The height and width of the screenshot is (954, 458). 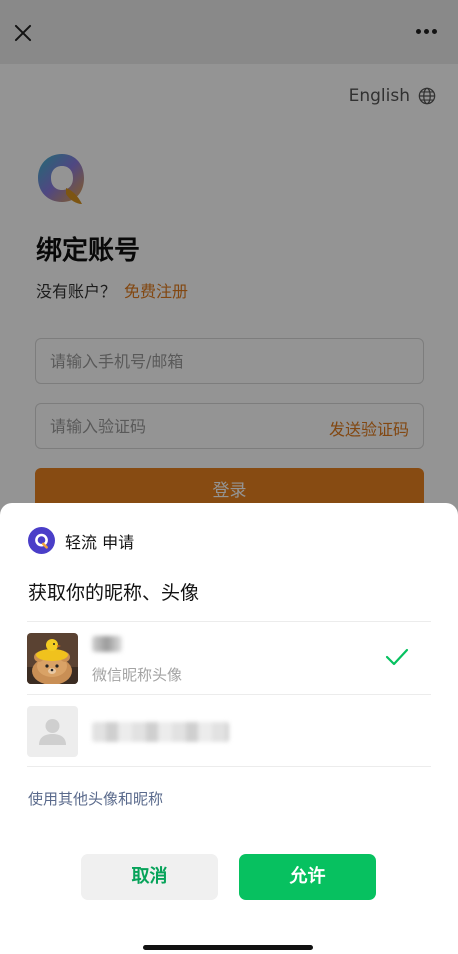 I want to click on allow-button: 允许, so click(x=307, y=877).